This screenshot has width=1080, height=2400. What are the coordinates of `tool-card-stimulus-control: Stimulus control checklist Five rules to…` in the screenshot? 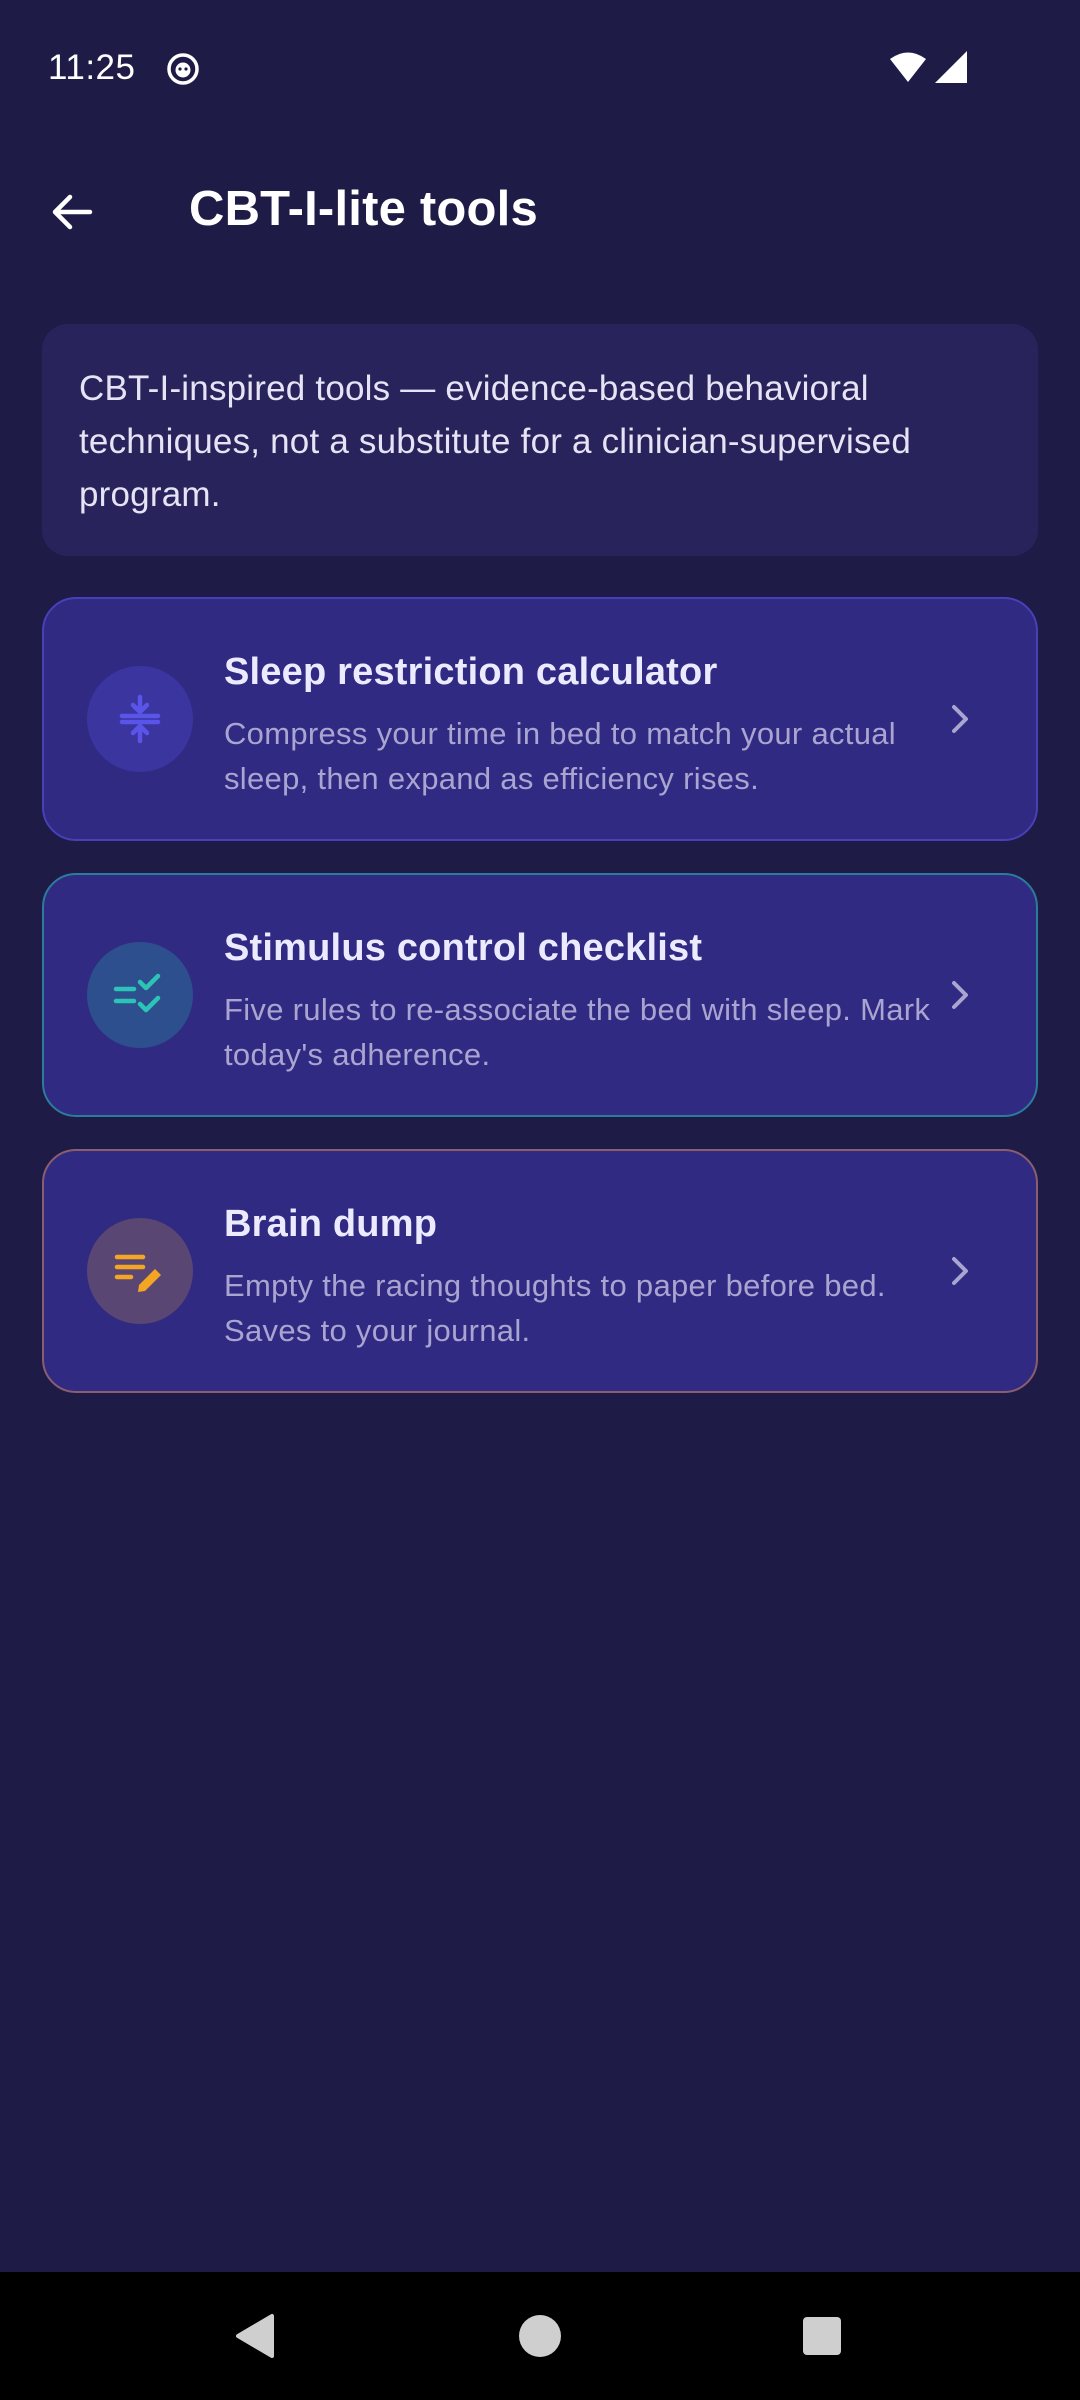 It's located at (540, 995).